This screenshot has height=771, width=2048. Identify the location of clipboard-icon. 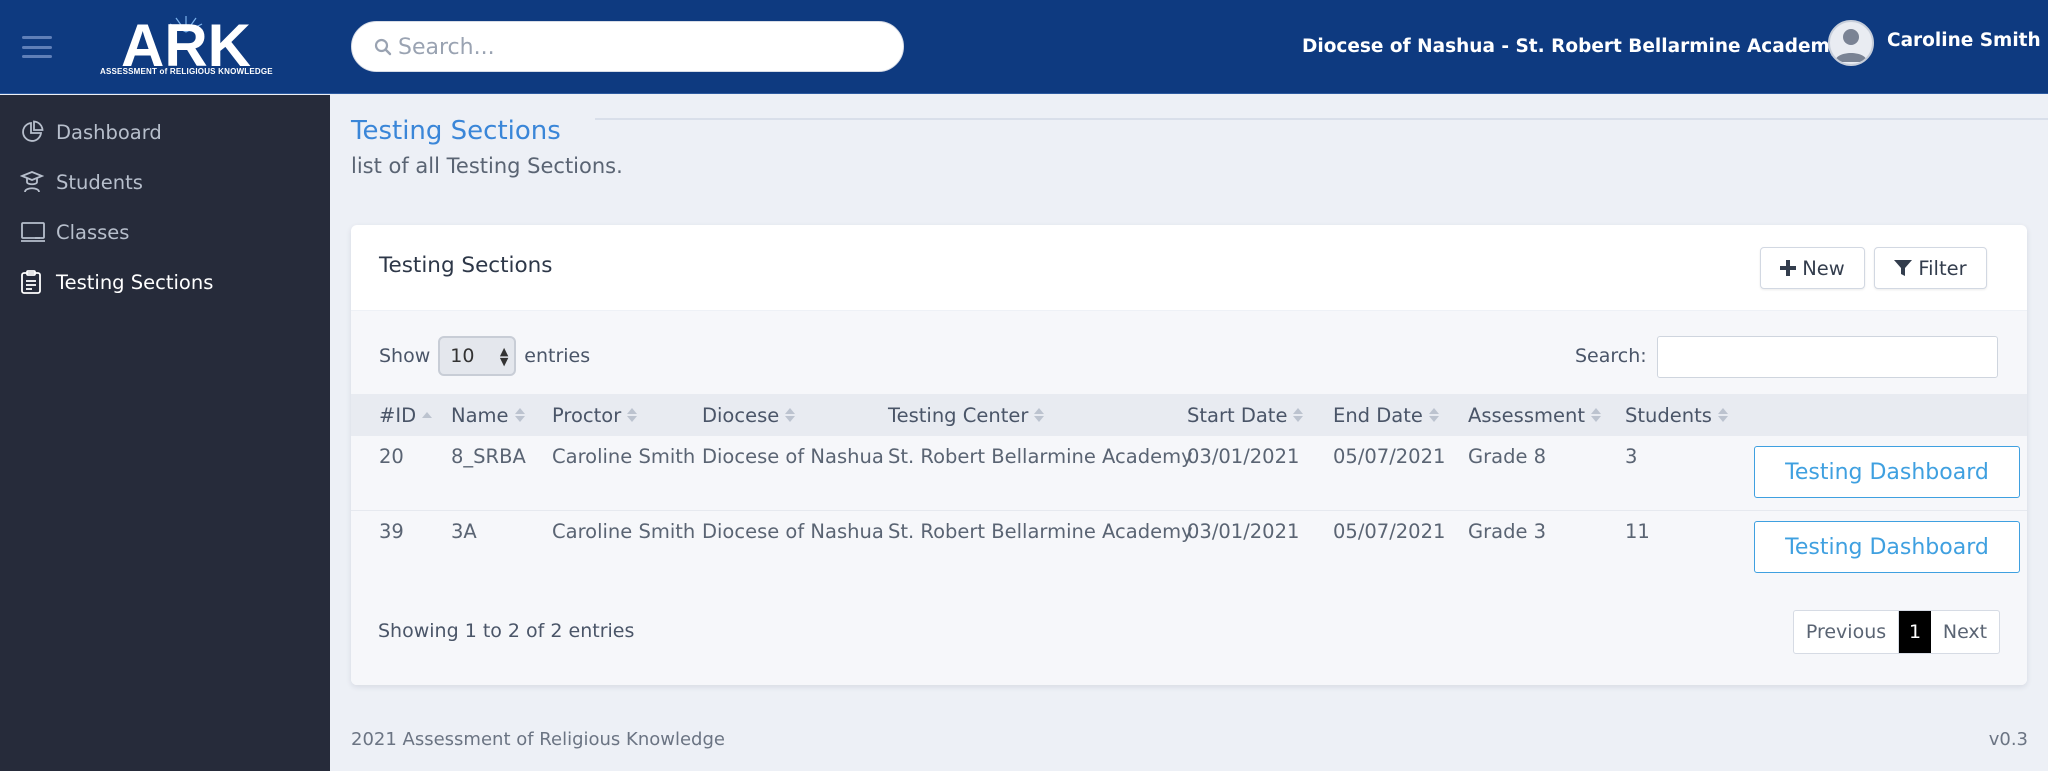
(35, 282).